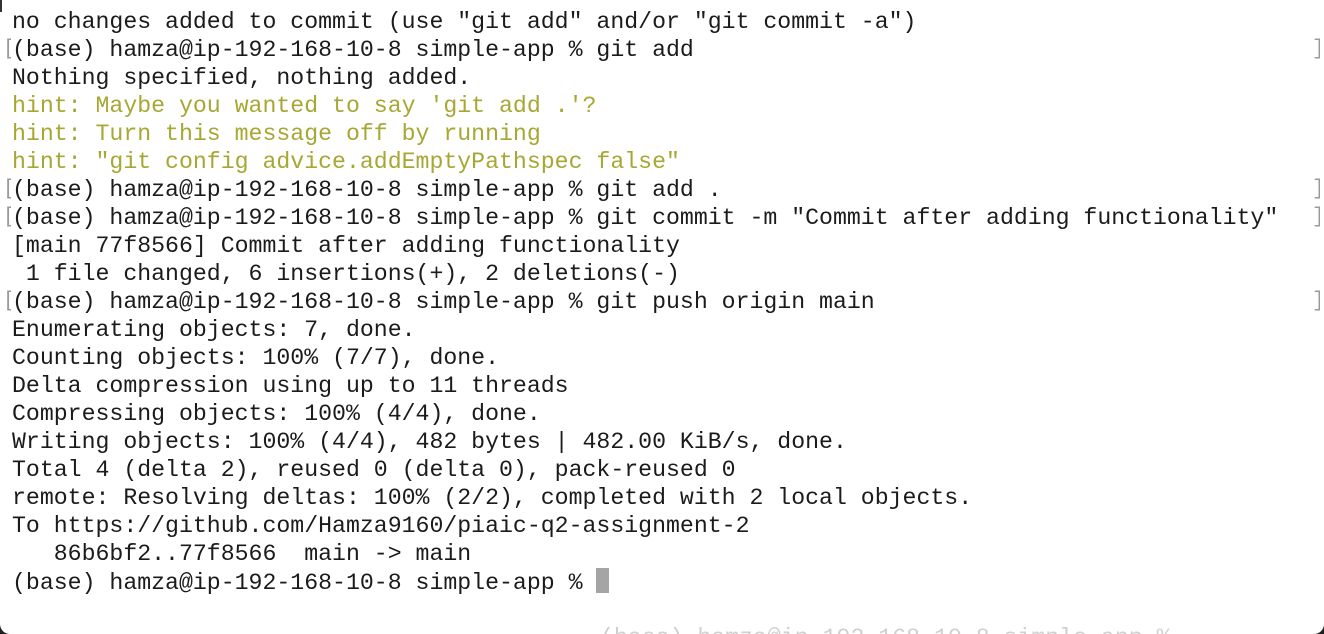 The height and width of the screenshot is (634, 1324). What do you see at coordinates (662, 414) in the screenshot?
I see `terminal-output-line: Compressing objects: 100% (4/4), done.` at bounding box center [662, 414].